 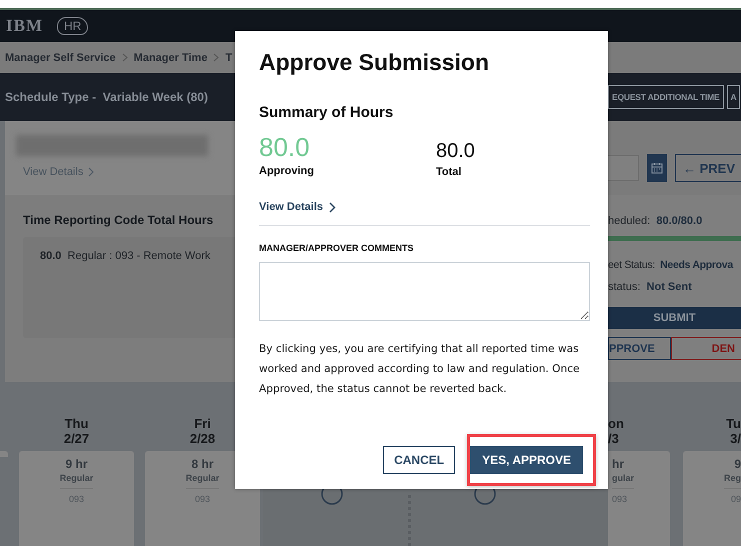 I want to click on approving-value: 80.0, so click(x=285, y=147).